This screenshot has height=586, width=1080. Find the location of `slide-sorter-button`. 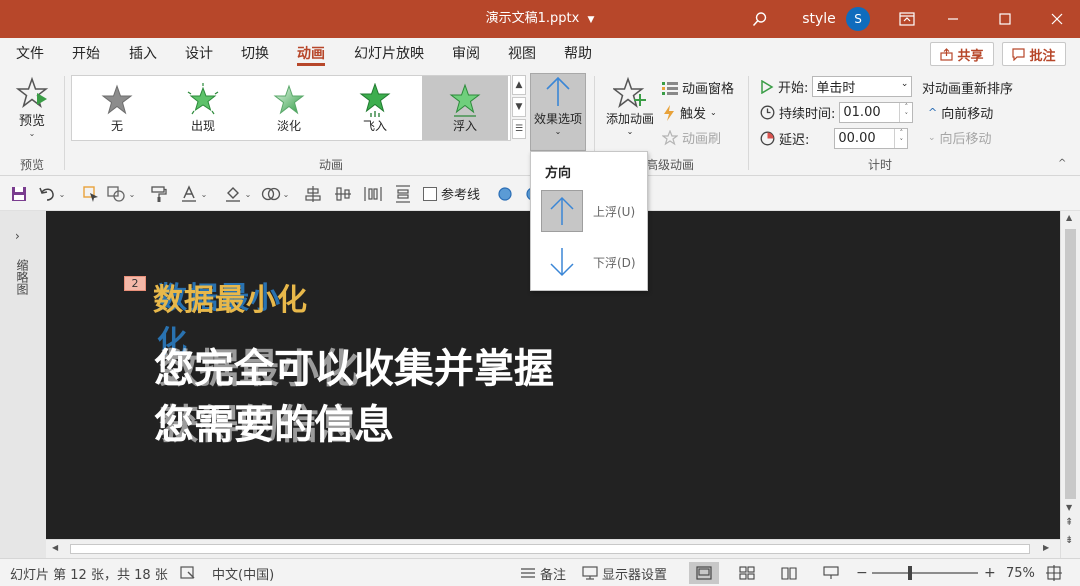

slide-sorter-button is located at coordinates (747, 573).